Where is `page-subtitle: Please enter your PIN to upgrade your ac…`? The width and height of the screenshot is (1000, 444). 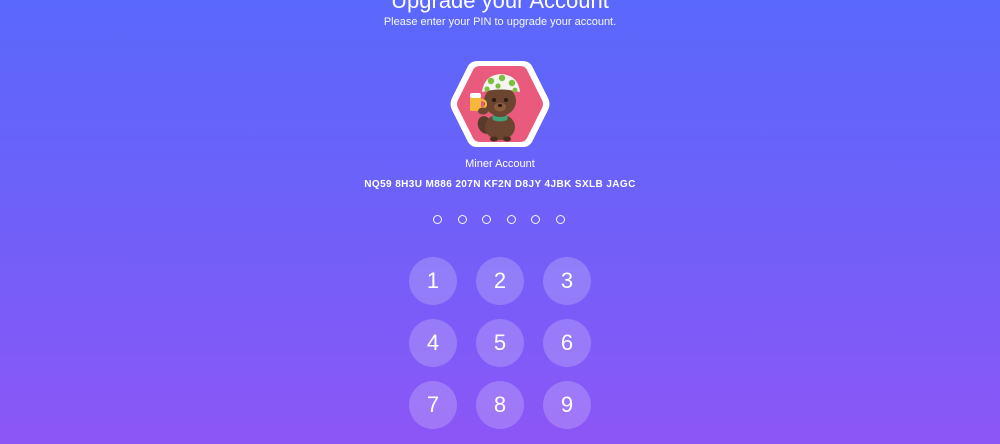
page-subtitle: Please enter your PIN to upgrade your ac… is located at coordinates (500, 22).